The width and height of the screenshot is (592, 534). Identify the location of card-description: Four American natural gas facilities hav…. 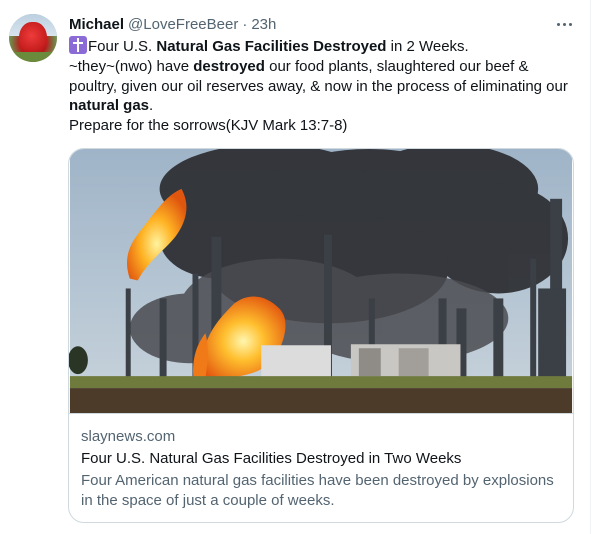
(321, 491).